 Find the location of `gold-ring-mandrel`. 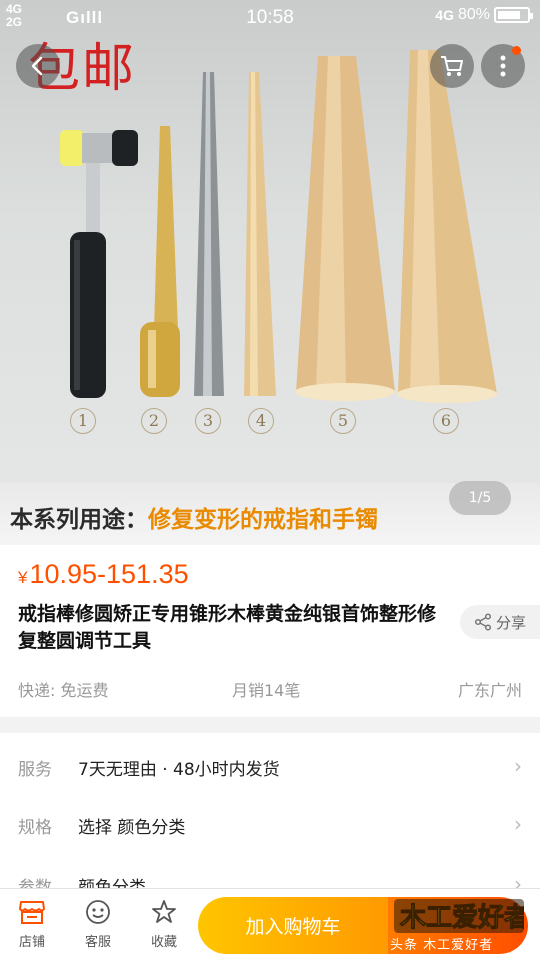

gold-ring-mandrel is located at coordinates (160, 261).